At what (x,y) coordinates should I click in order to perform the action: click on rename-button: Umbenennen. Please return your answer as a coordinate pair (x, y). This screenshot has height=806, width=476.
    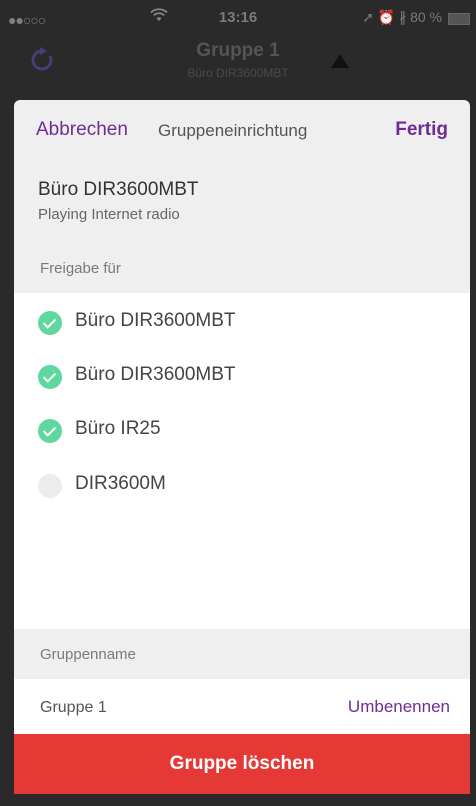
    Looking at the image, I should click on (399, 707).